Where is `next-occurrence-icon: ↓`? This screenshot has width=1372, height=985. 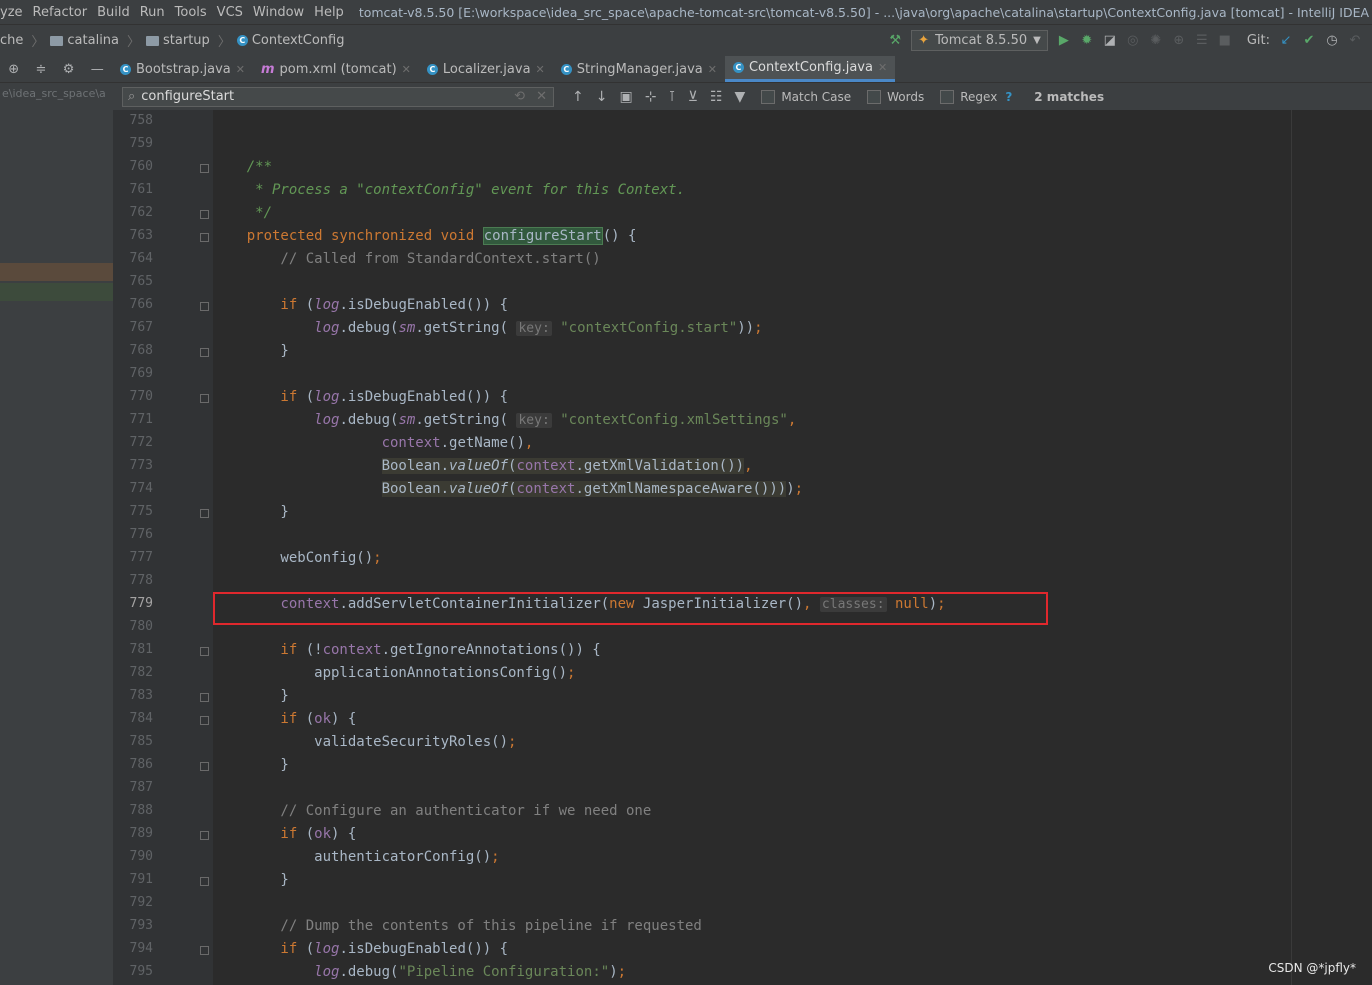 next-occurrence-icon: ↓ is located at coordinates (602, 97).